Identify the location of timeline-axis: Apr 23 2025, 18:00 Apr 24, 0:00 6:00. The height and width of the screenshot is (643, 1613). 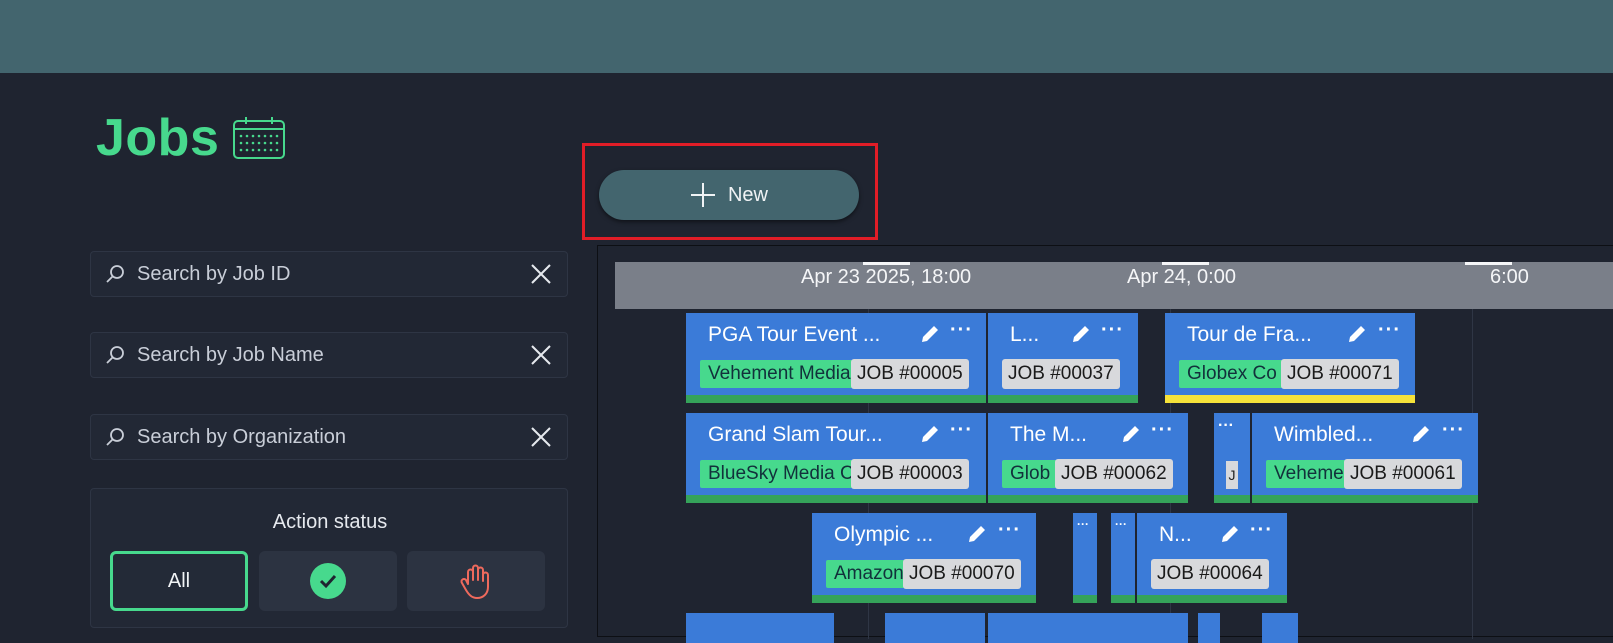
(1114, 285).